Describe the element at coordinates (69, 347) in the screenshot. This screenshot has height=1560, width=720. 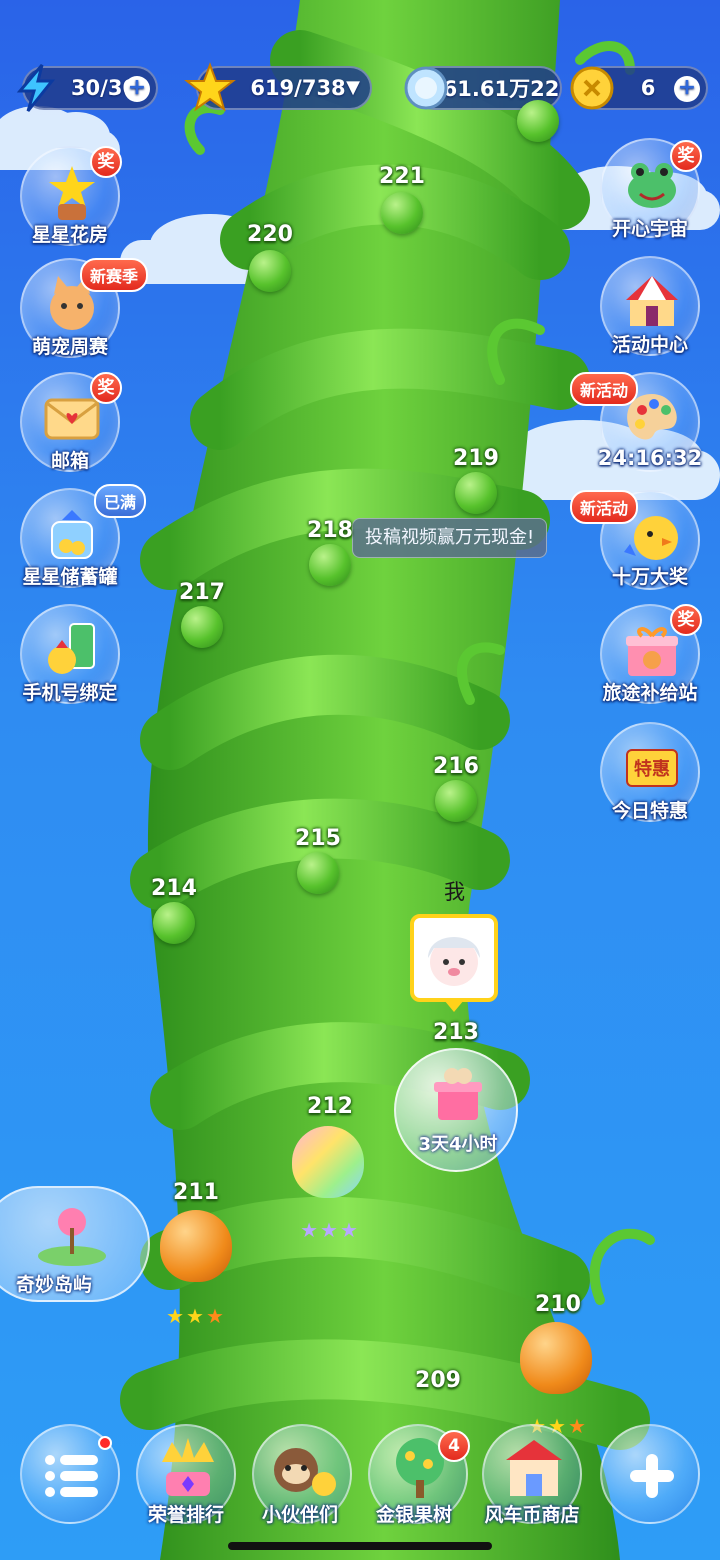
I see `pet-weekly-label: 萌宠周赛` at that location.